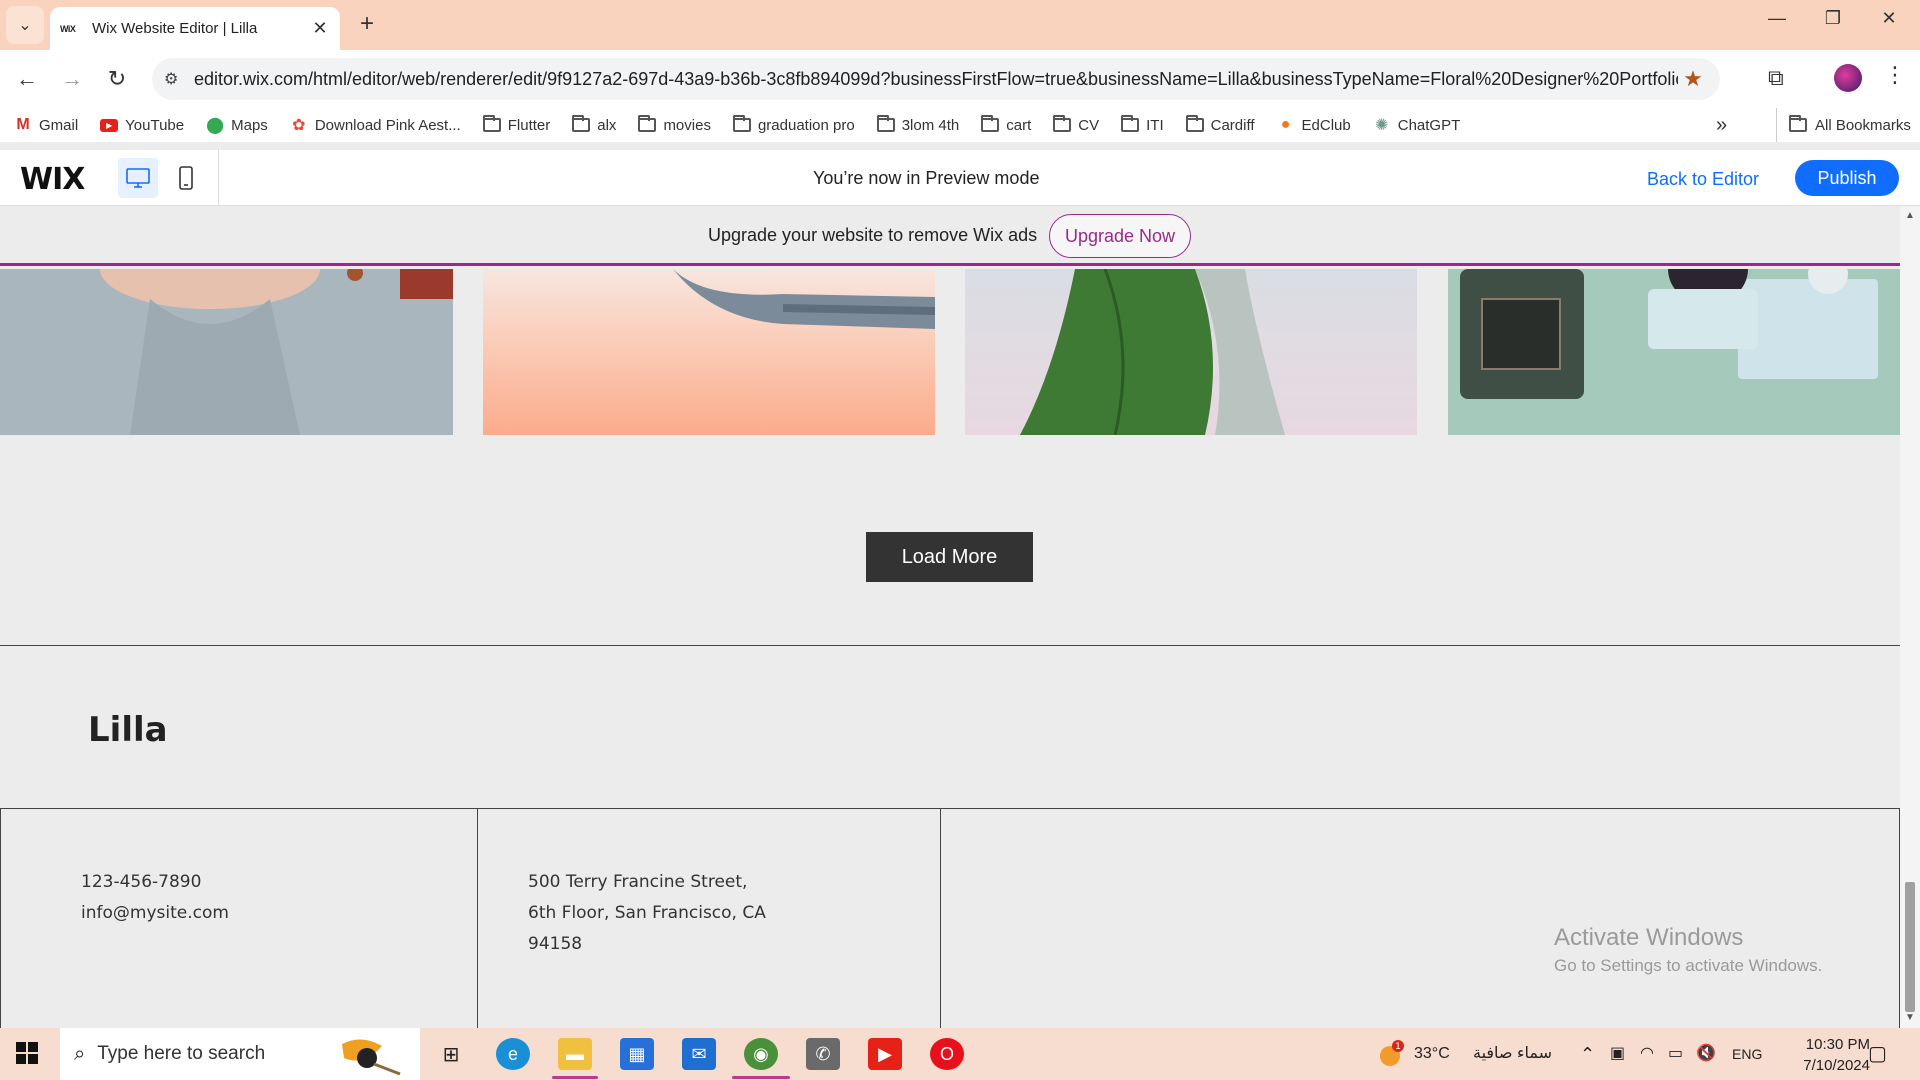  Describe the element at coordinates (1889, 18) in the screenshot. I see `close-window-button: ✕` at that location.